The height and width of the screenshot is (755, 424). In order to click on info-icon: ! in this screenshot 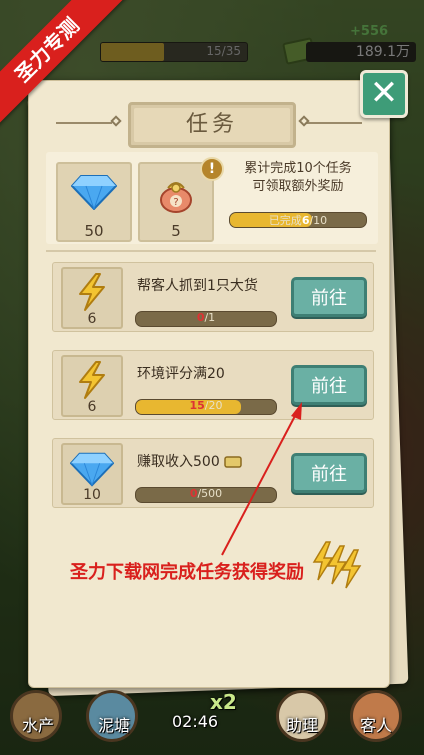, I will do `click(212, 169)`.